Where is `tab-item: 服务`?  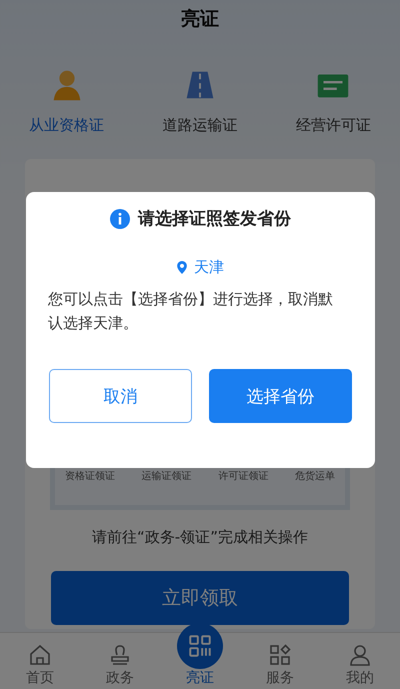
tab-item: 服务 is located at coordinates (280, 665).